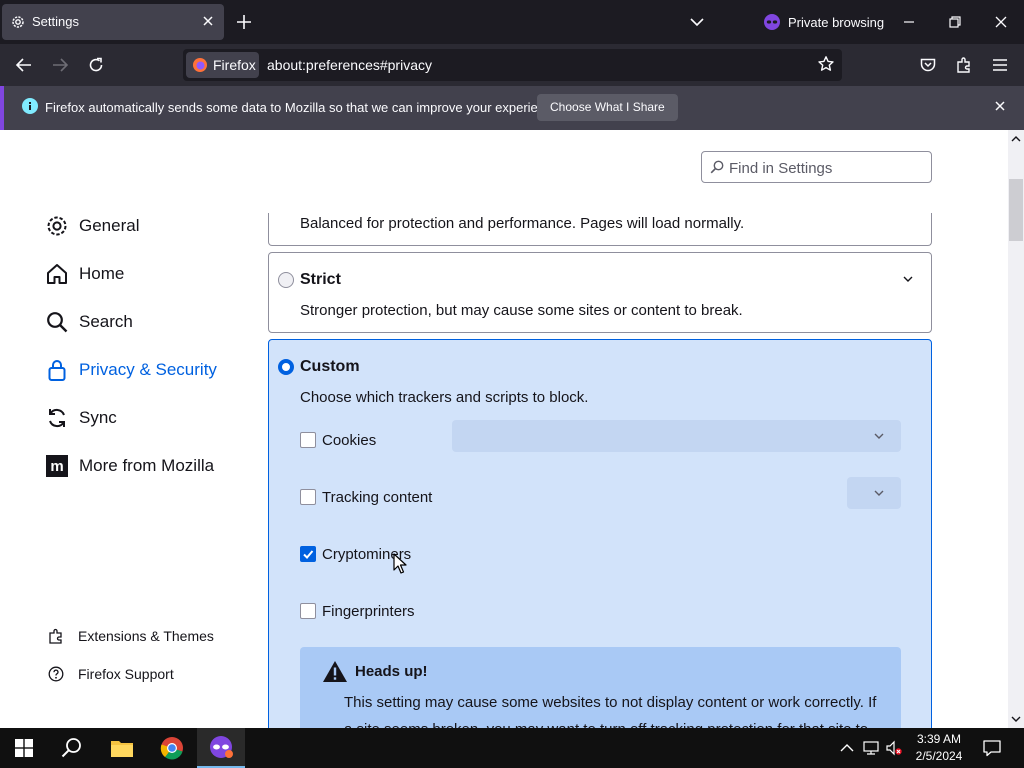 The image size is (1024, 768). I want to click on url-text: about:preferences#privacy, so click(349, 65).